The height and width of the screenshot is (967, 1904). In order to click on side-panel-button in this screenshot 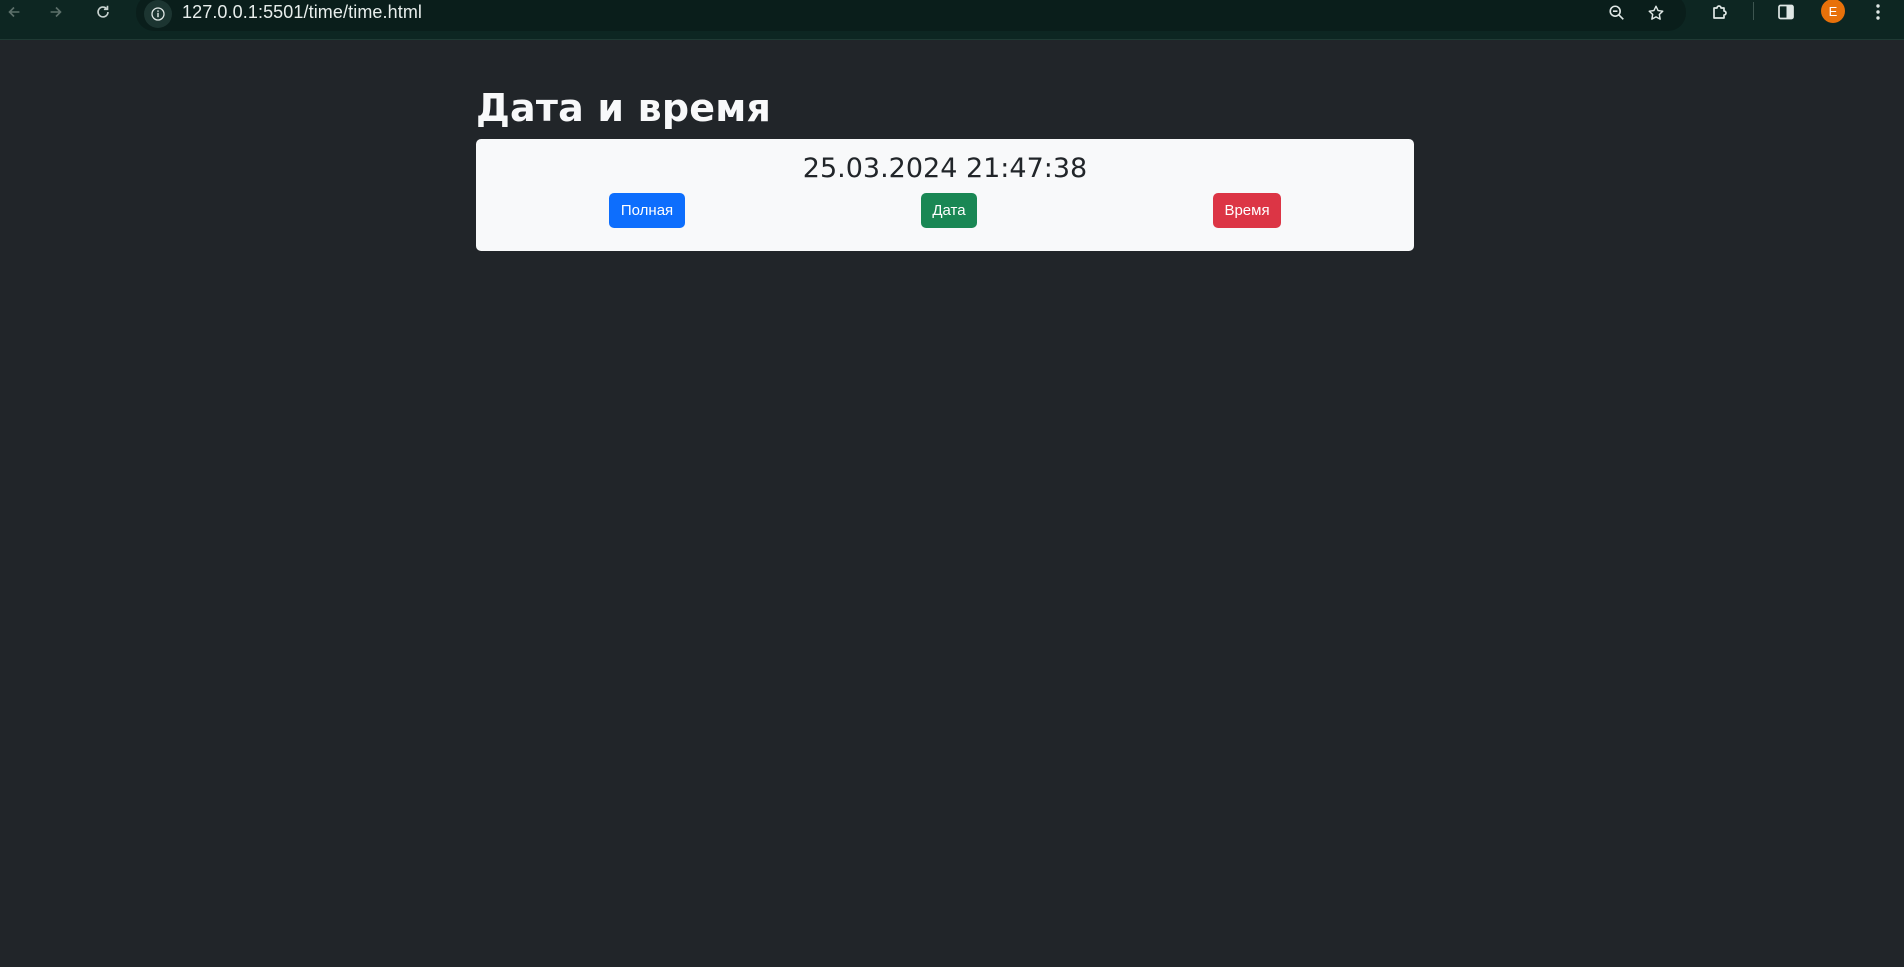, I will do `click(1786, 12)`.